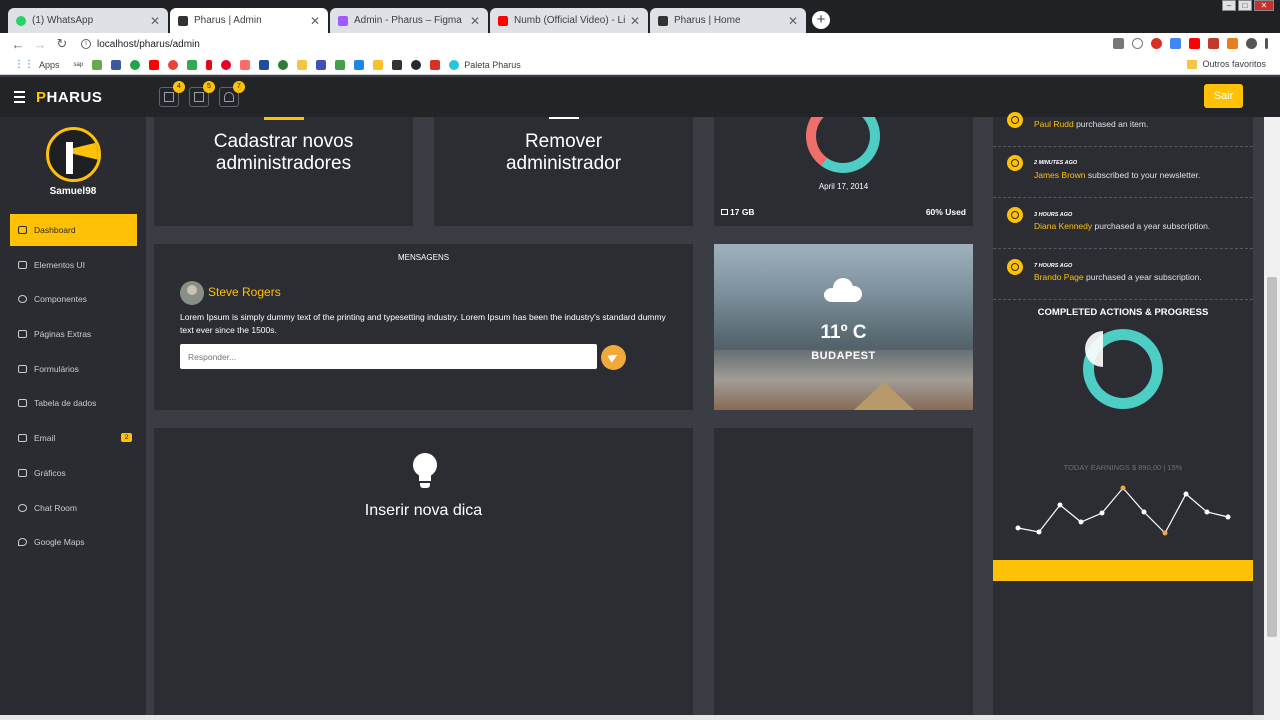 The width and height of the screenshot is (1280, 720). What do you see at coordinates (86, 44) in the screenshot?
I see `info-icon: i` at bounding box center [86, 44].